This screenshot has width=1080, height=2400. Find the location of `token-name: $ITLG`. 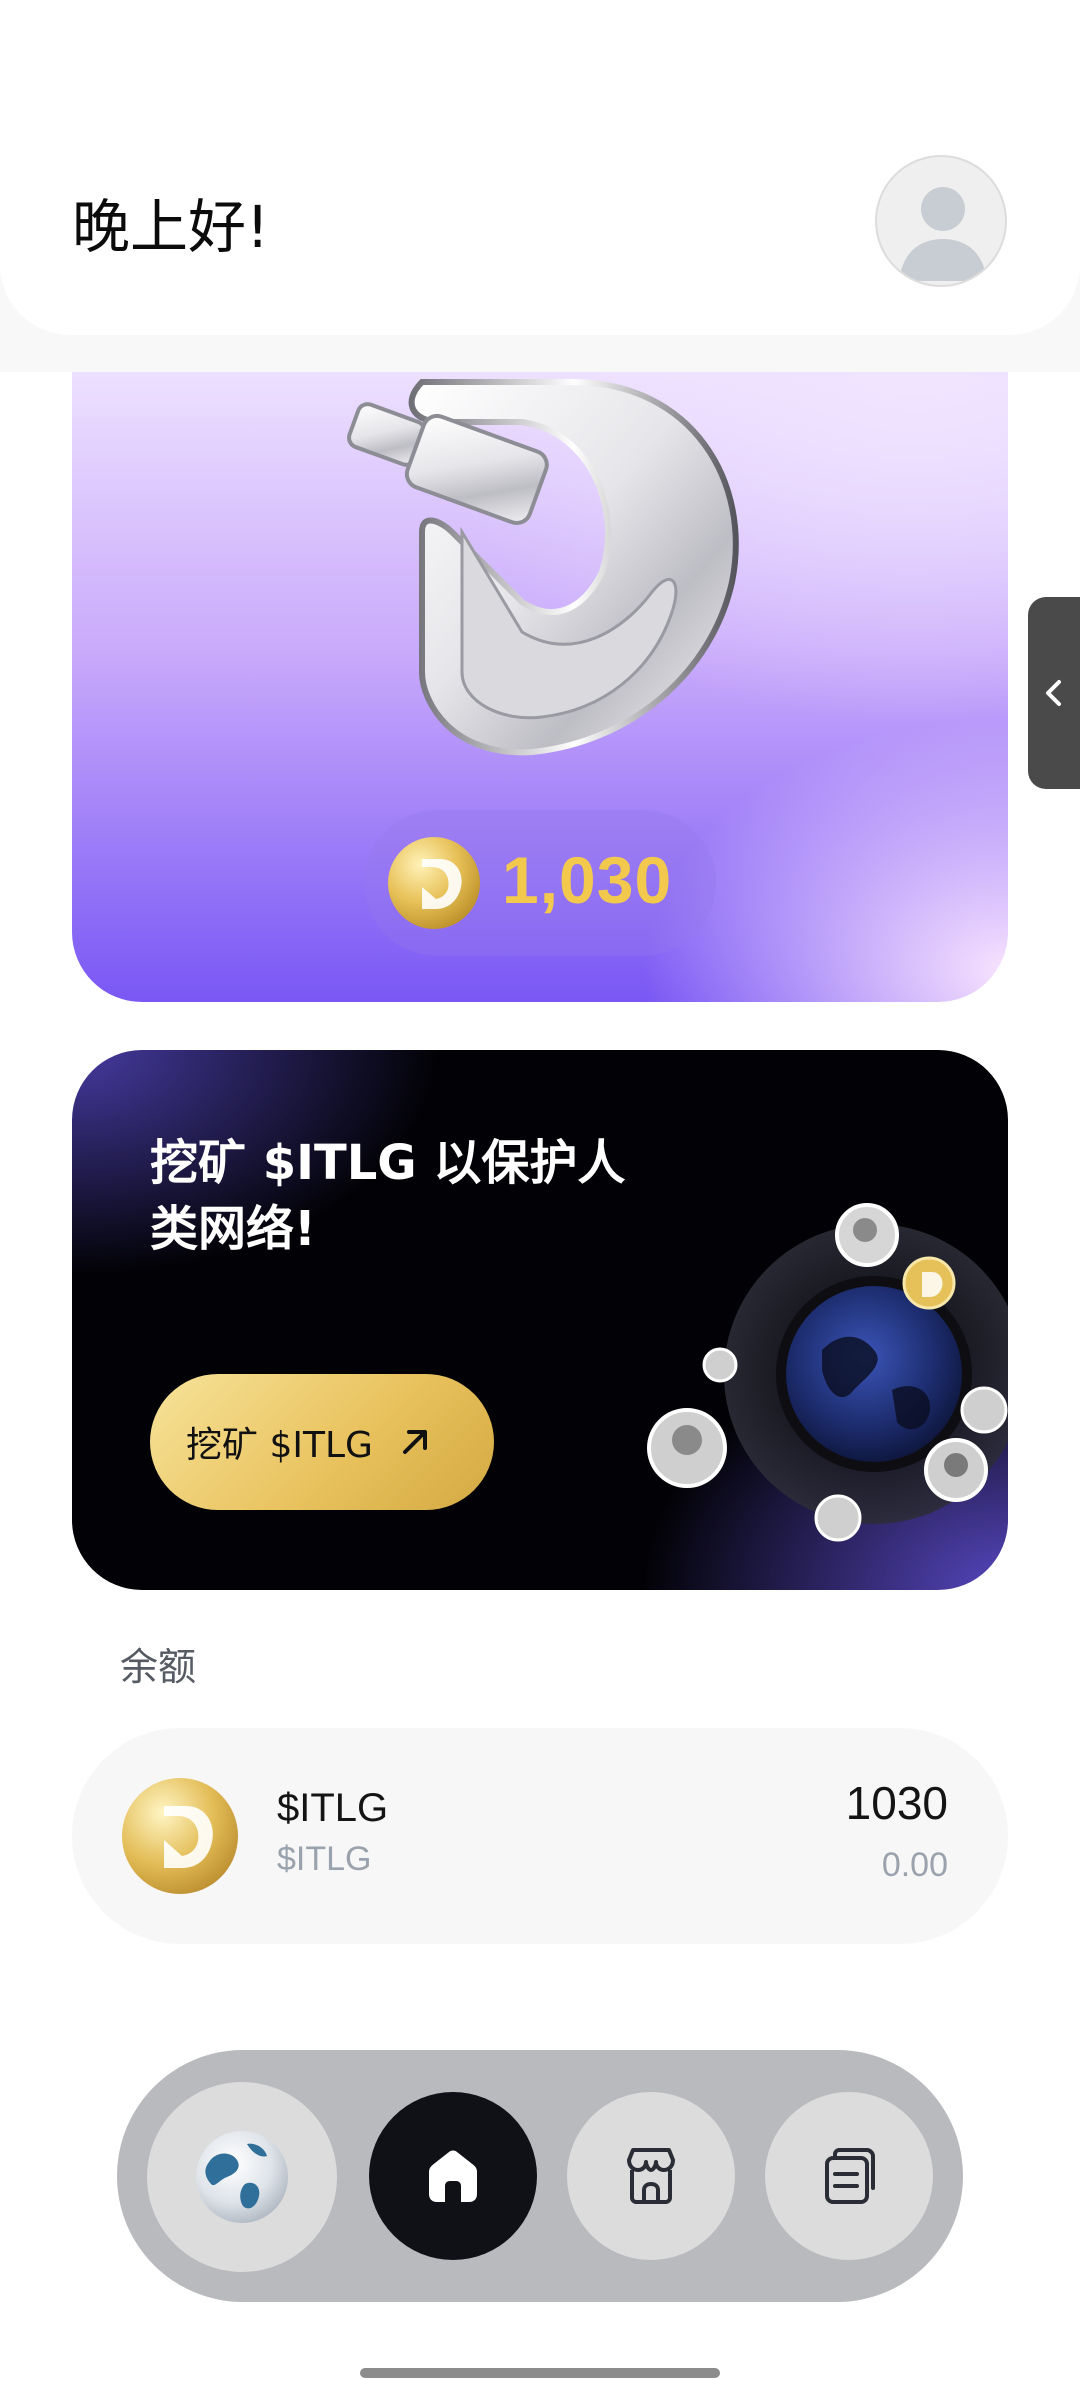

token-name: $ITLG is located at coordinates (333, 1808).